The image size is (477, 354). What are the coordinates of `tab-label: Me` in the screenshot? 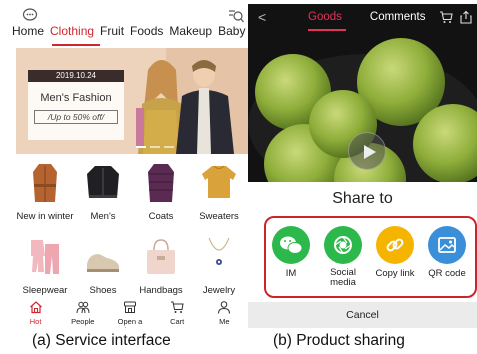 It's located at (224, 321).